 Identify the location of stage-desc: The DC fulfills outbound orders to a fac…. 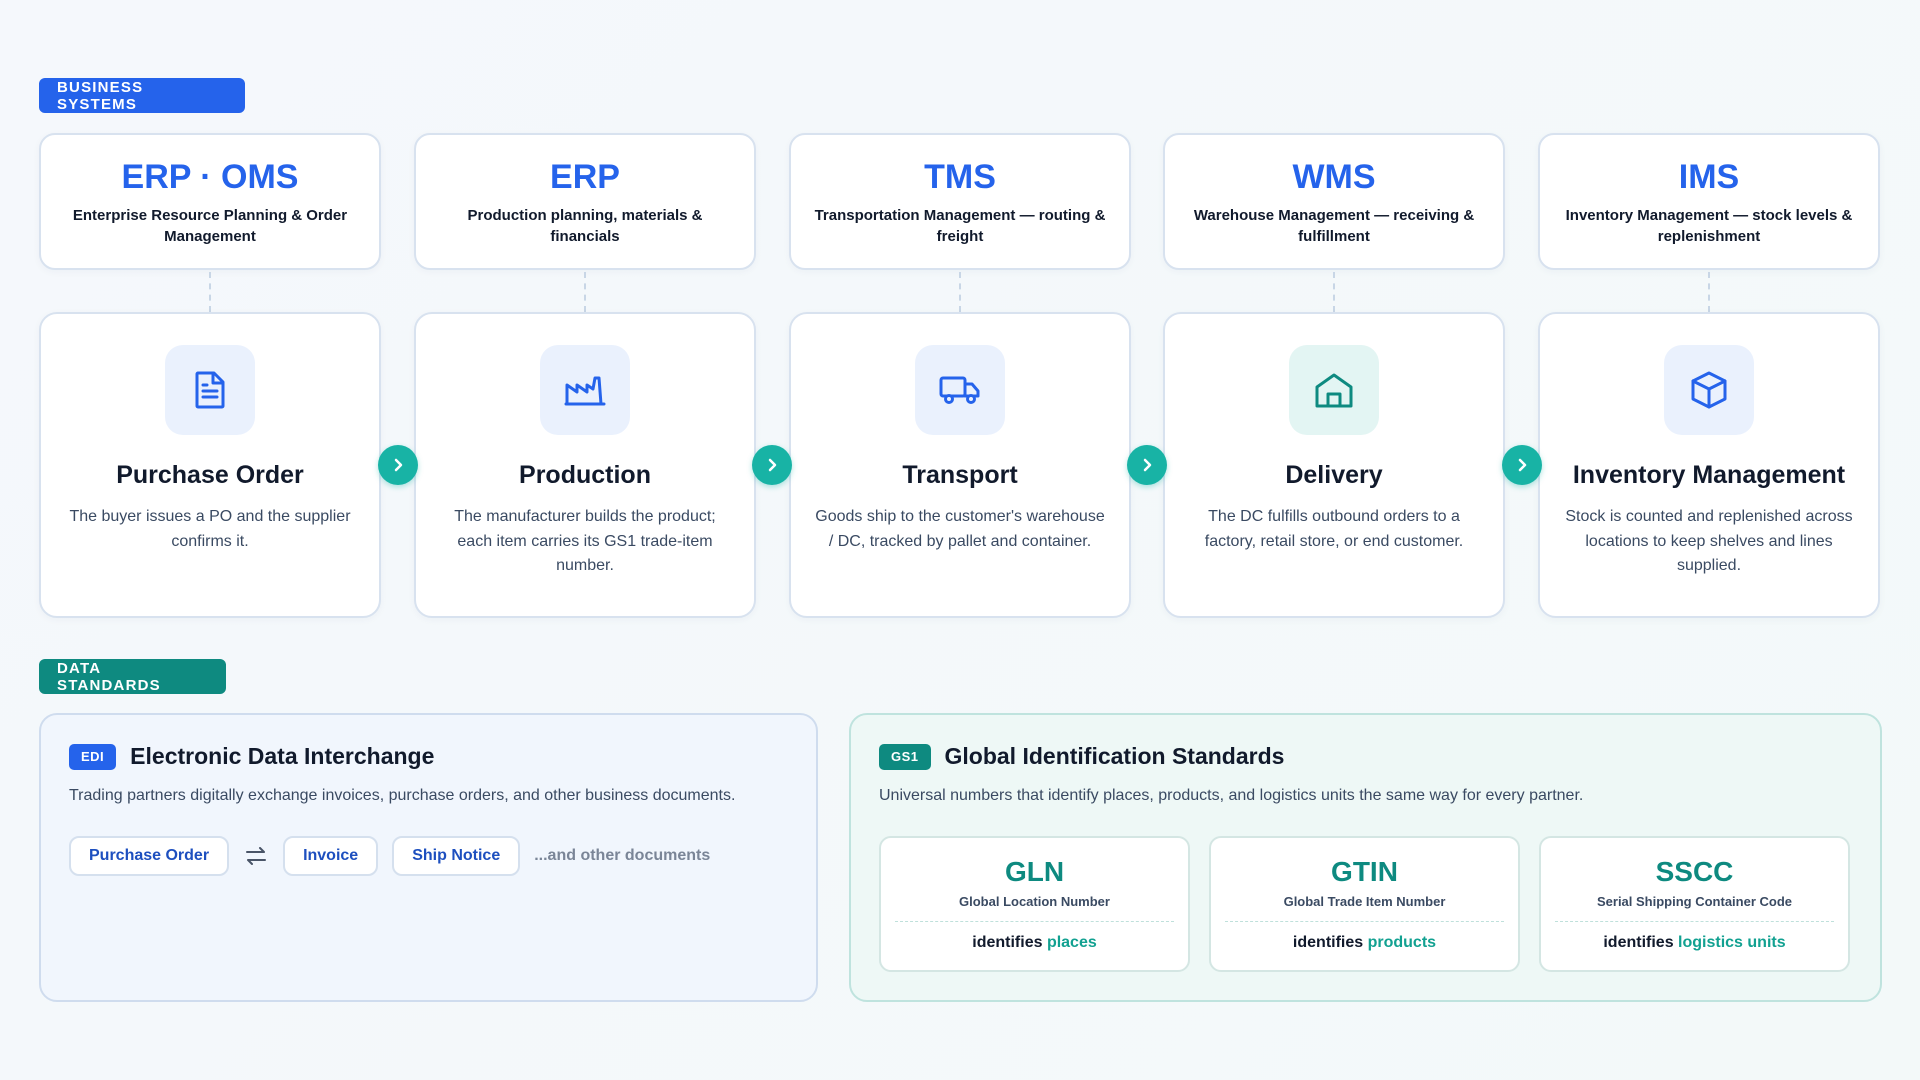
(1334, 529).